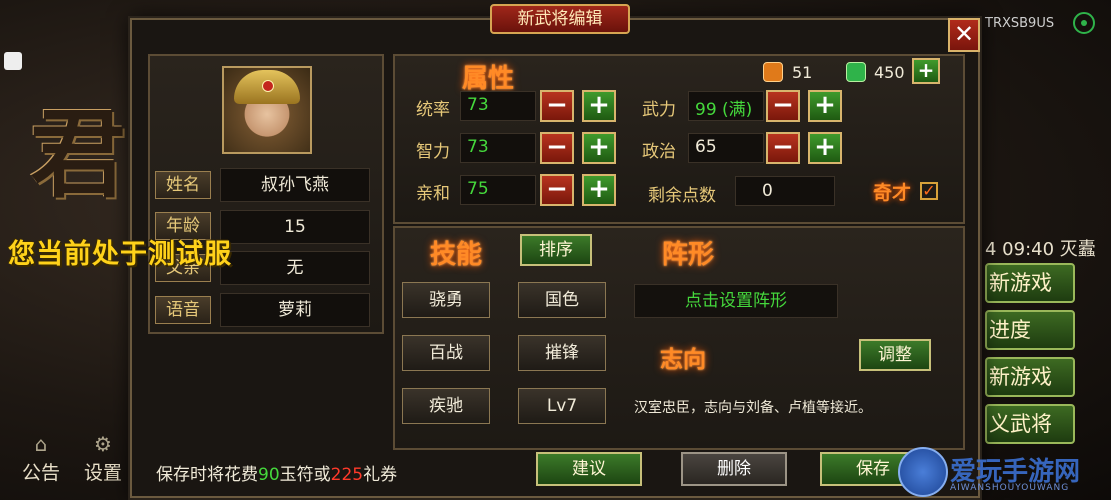  I want to click on sort-button: 排序, so click(556, 250).